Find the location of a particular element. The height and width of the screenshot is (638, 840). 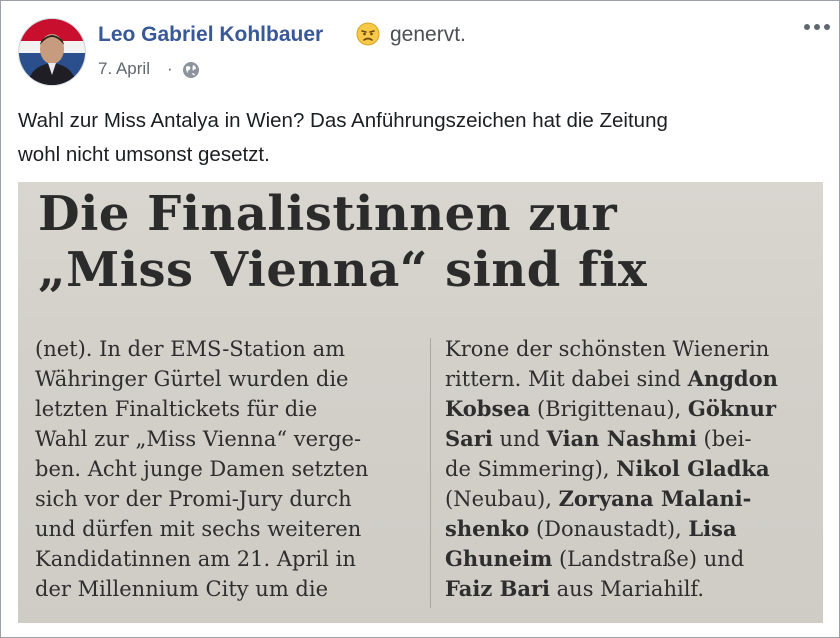

finalist-name: shenko is located at coordinates (487, 528).